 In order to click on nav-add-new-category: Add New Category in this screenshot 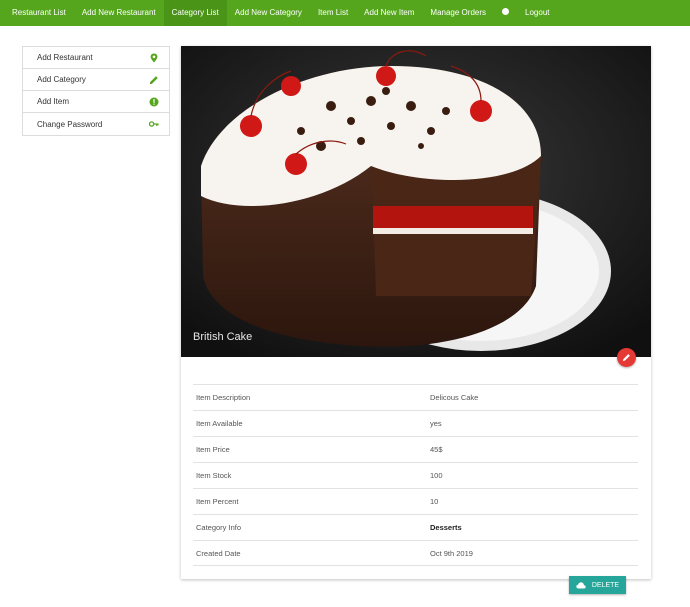, I will do `click(268, 13)`.